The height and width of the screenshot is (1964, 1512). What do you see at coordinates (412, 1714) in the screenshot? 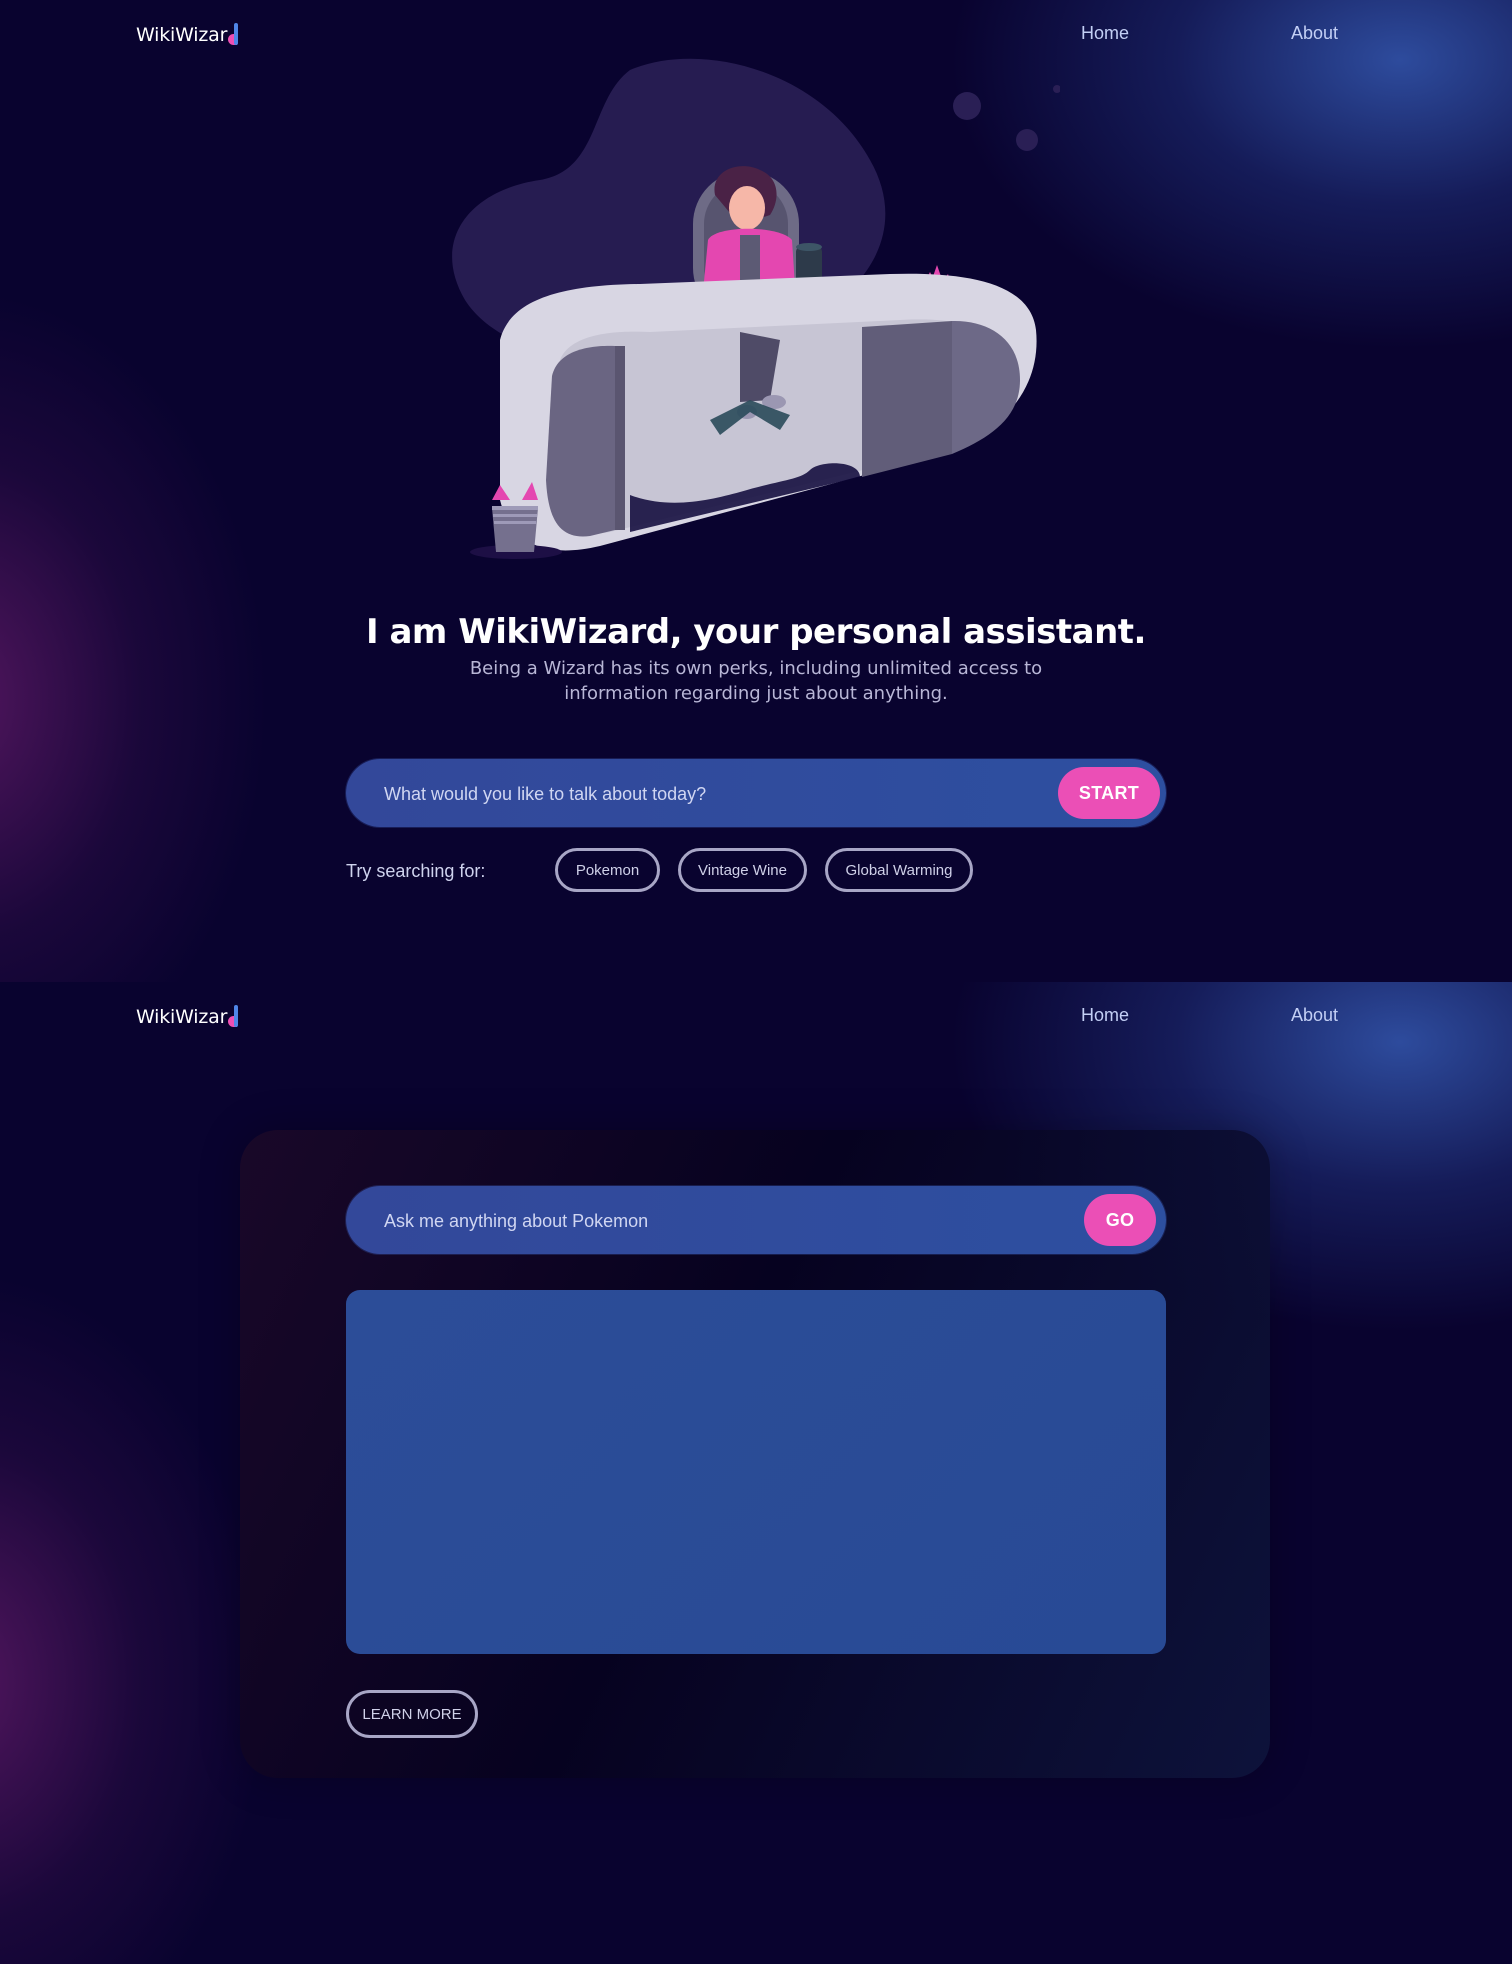
I see `learn-more-button: LEARN MORE` at bounding box center [412, 1714].